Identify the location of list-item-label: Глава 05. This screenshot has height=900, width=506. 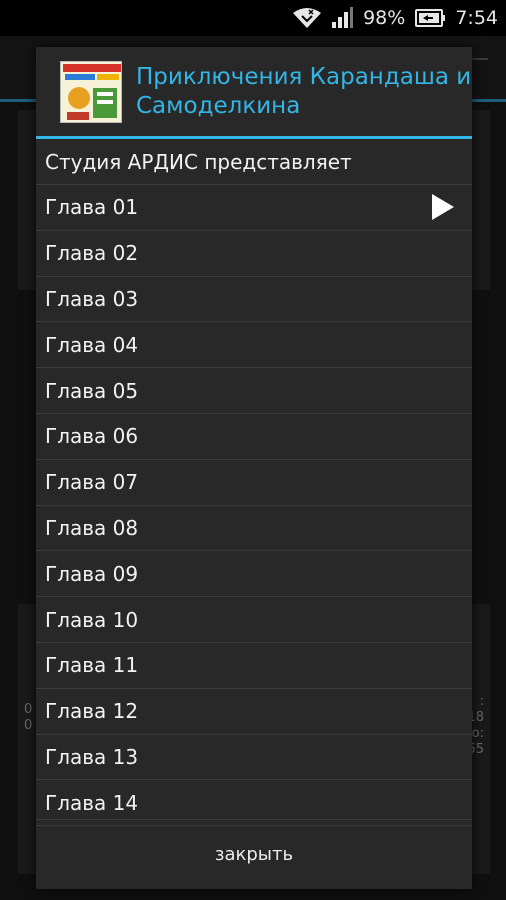
(92, 390).